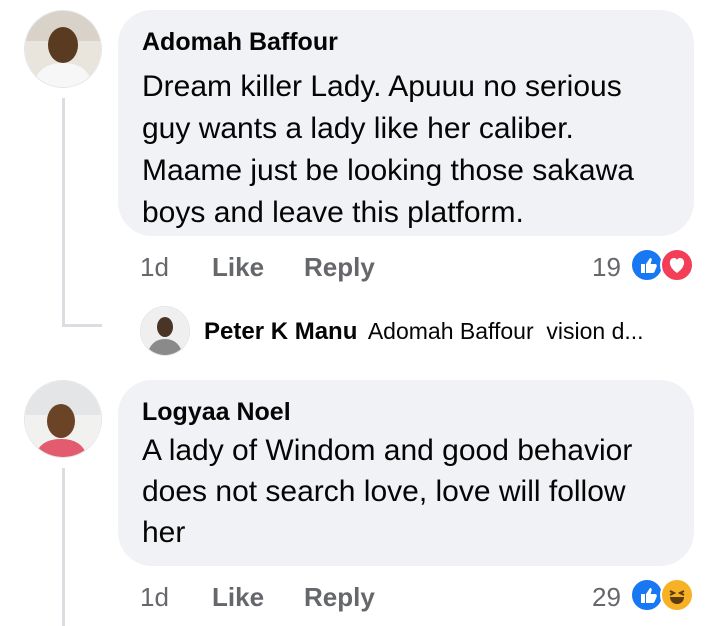 The image size is (720, 626). I want to click on comment-author: Logyaa Noel, so click(216, 412).